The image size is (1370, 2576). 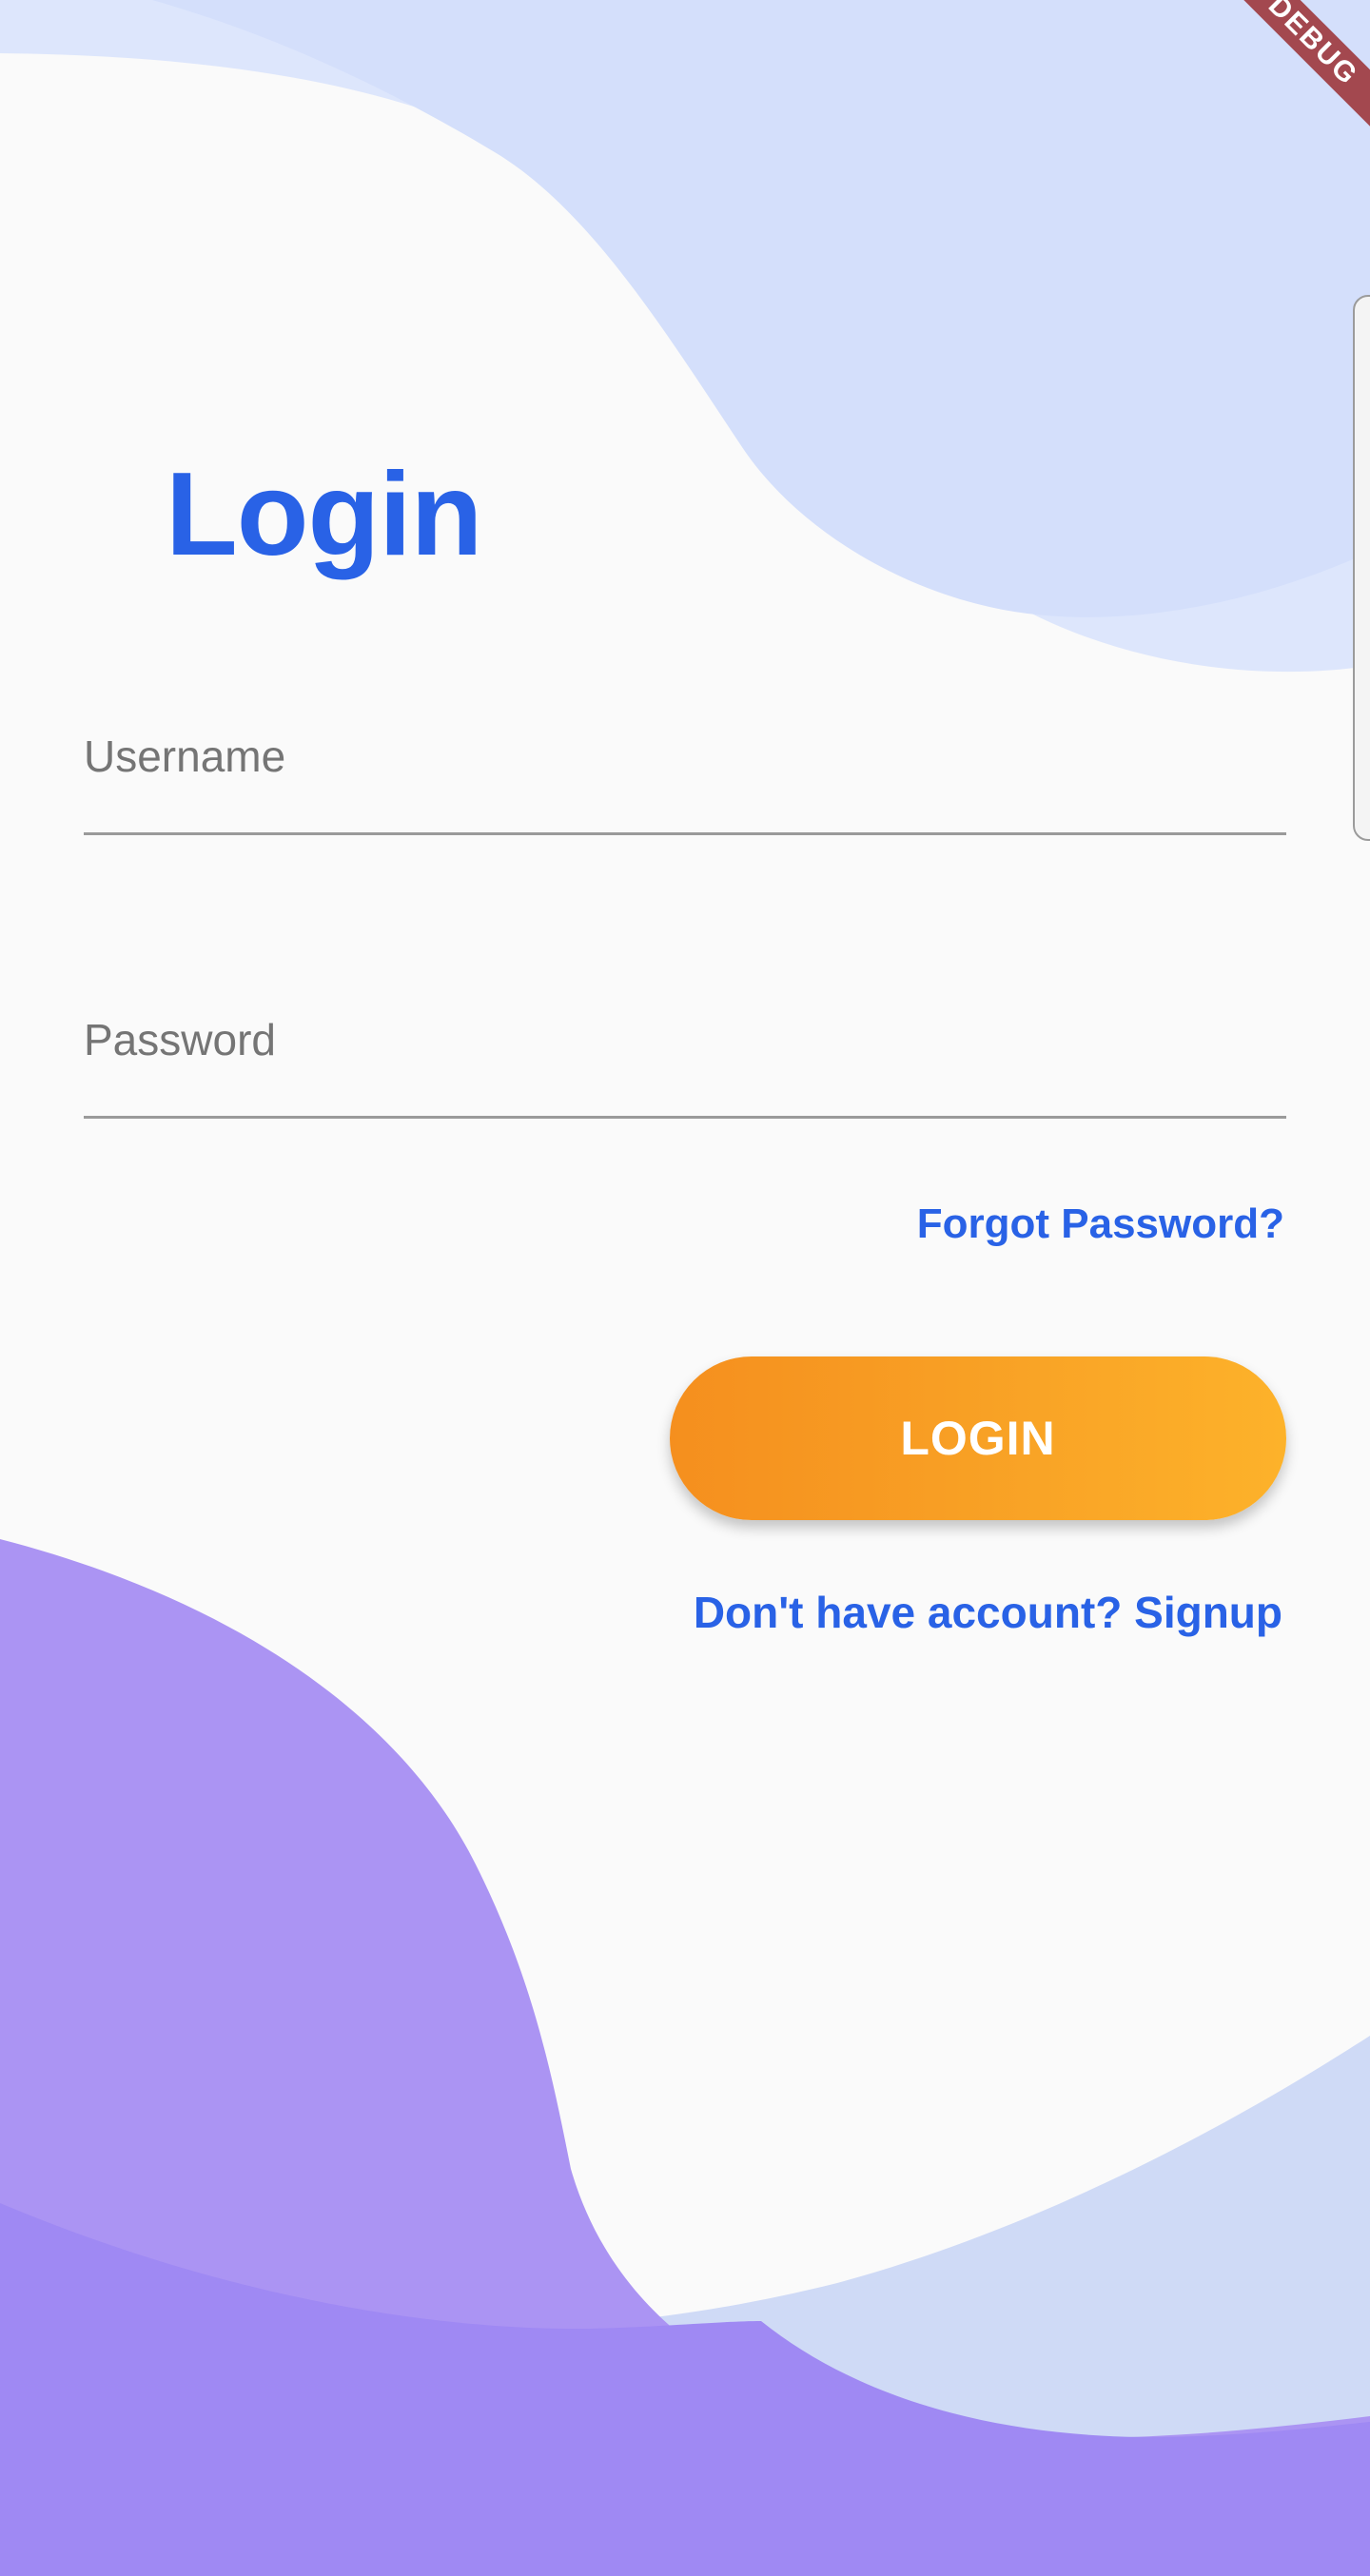 I want to click on username-input, so click(x=687, y=784).